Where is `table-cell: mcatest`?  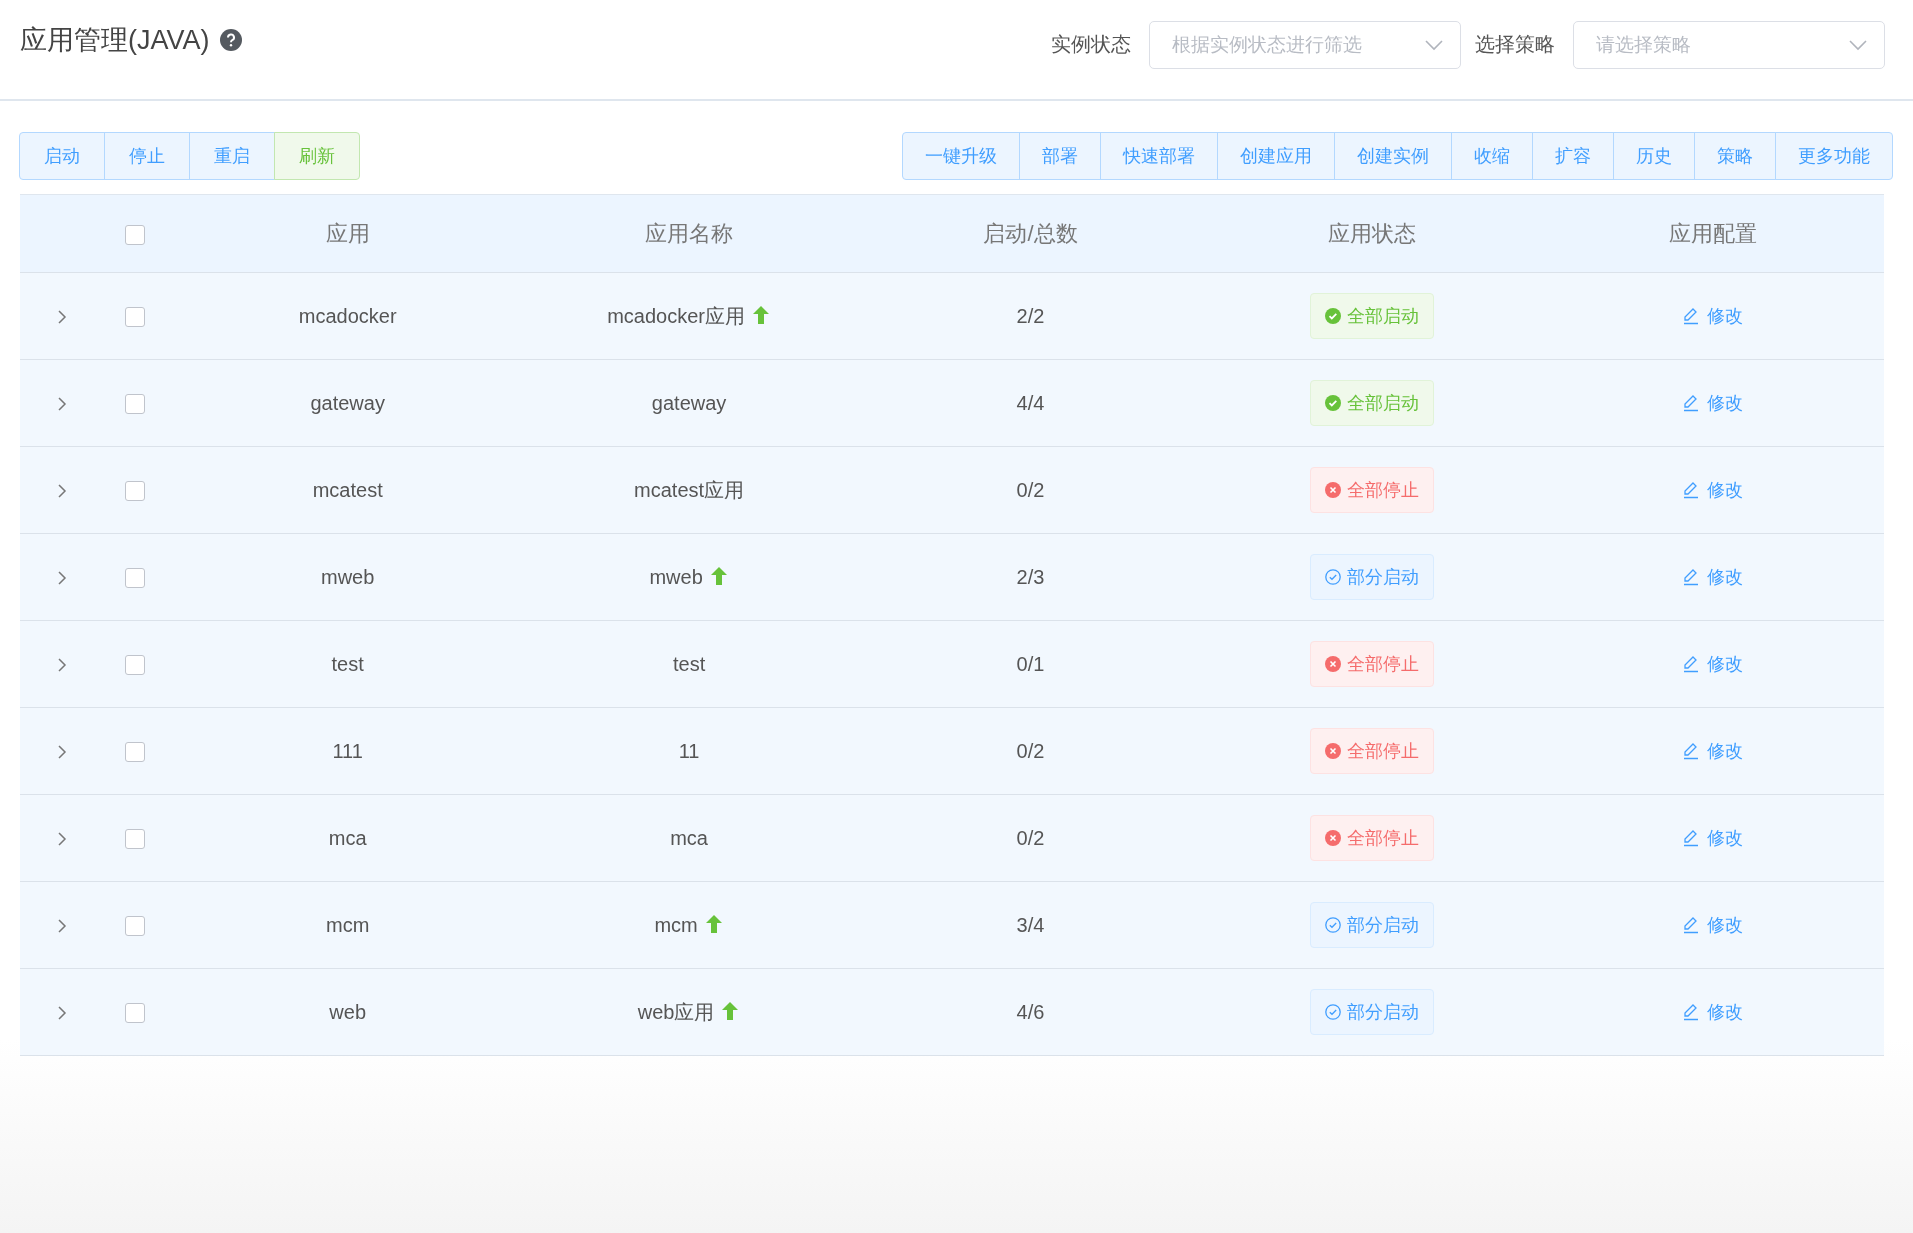
table-cell: mcatest is located at coordinates (347, 489).